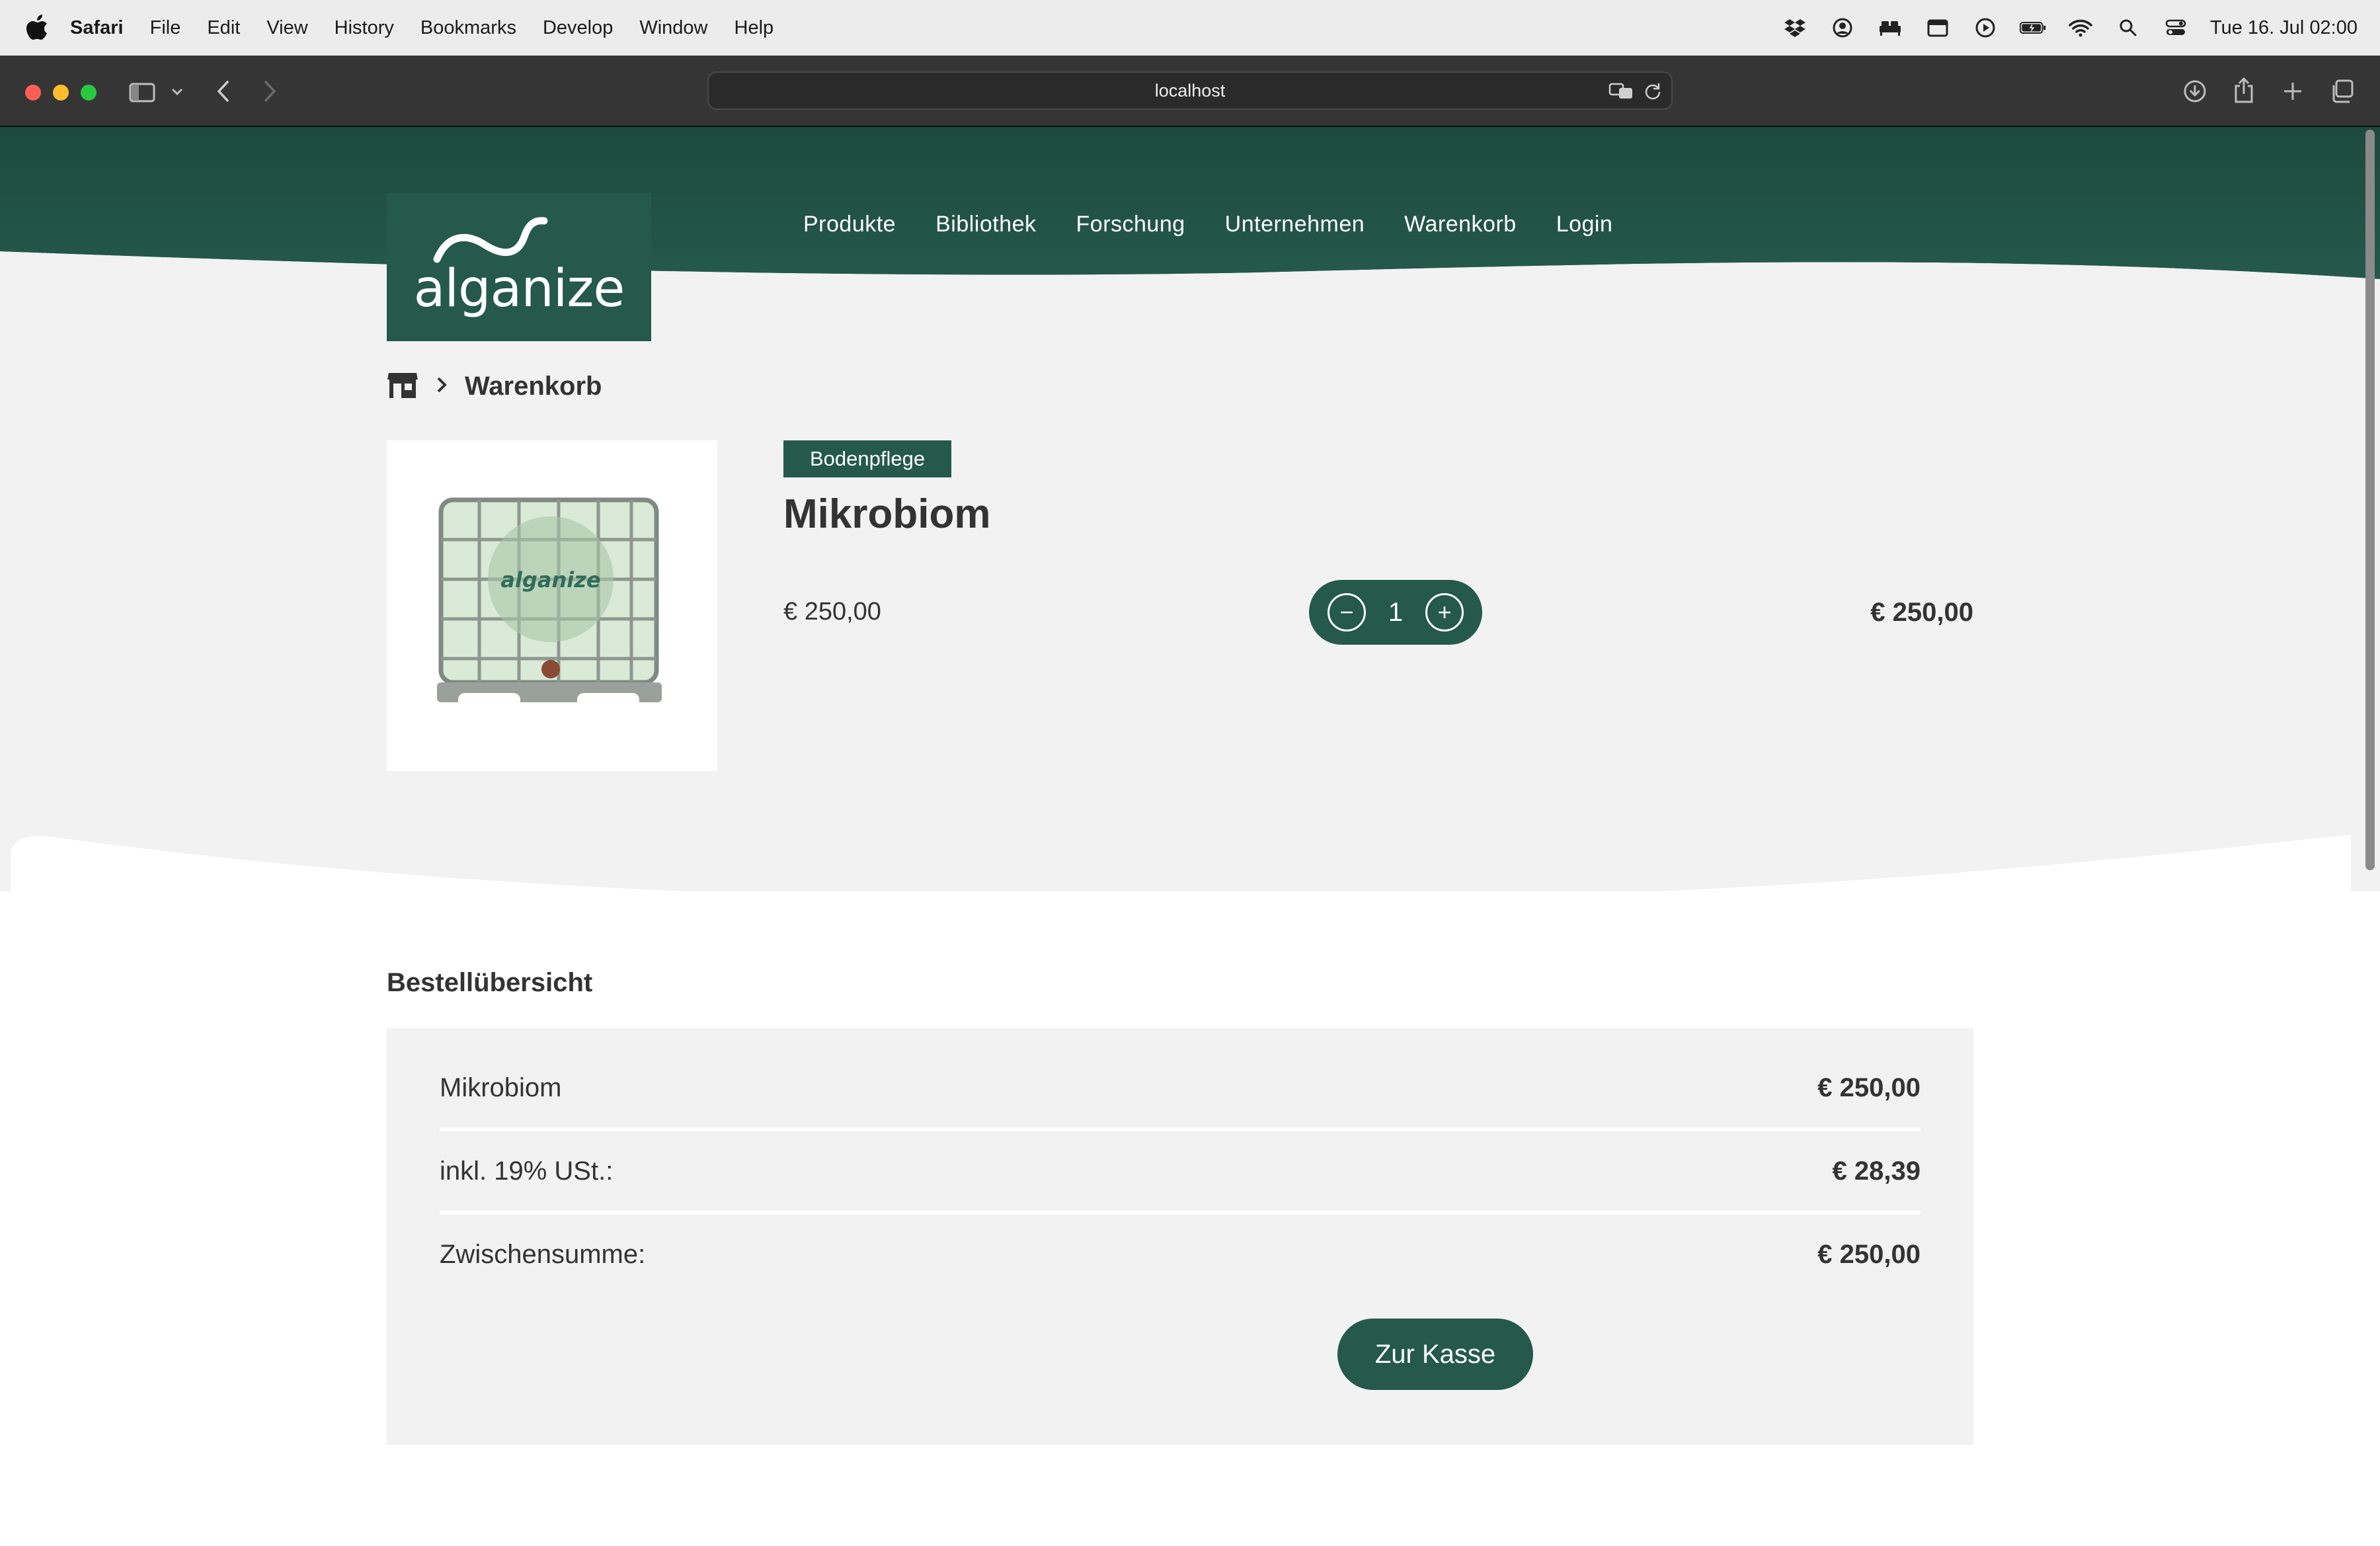 This screenshot has width=2380, height=1546. What do you see at coordinates (1842, 28) in the screenshot?
I see `user-icon` at bounding box center [1842, 28].